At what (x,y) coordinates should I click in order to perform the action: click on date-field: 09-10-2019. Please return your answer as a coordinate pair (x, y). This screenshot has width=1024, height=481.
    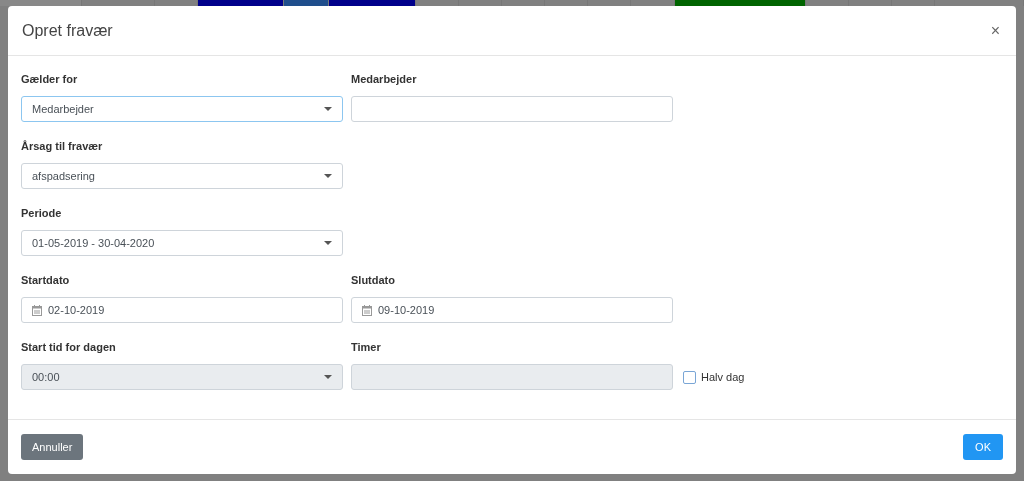
    Looking at the image, I should click on (512, 310).